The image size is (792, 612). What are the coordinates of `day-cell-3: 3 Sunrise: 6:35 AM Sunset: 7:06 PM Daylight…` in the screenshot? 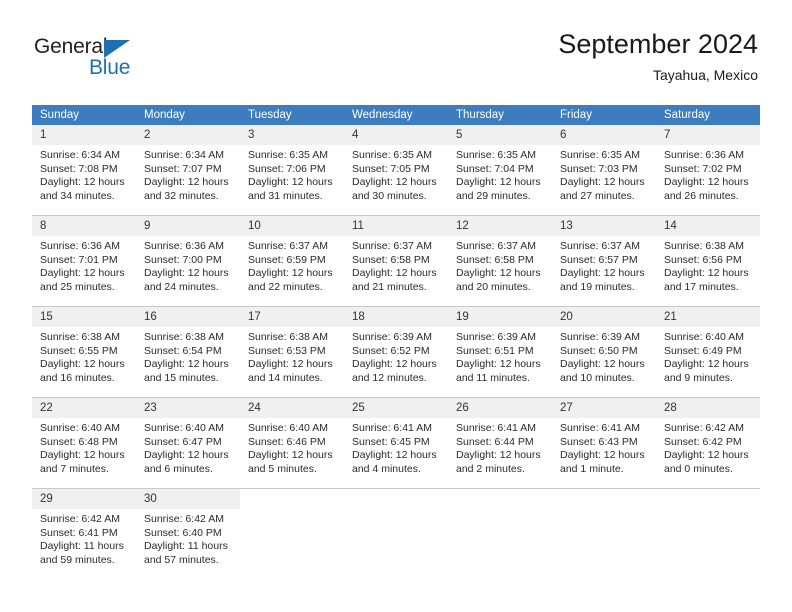 It's located at (292, 170).